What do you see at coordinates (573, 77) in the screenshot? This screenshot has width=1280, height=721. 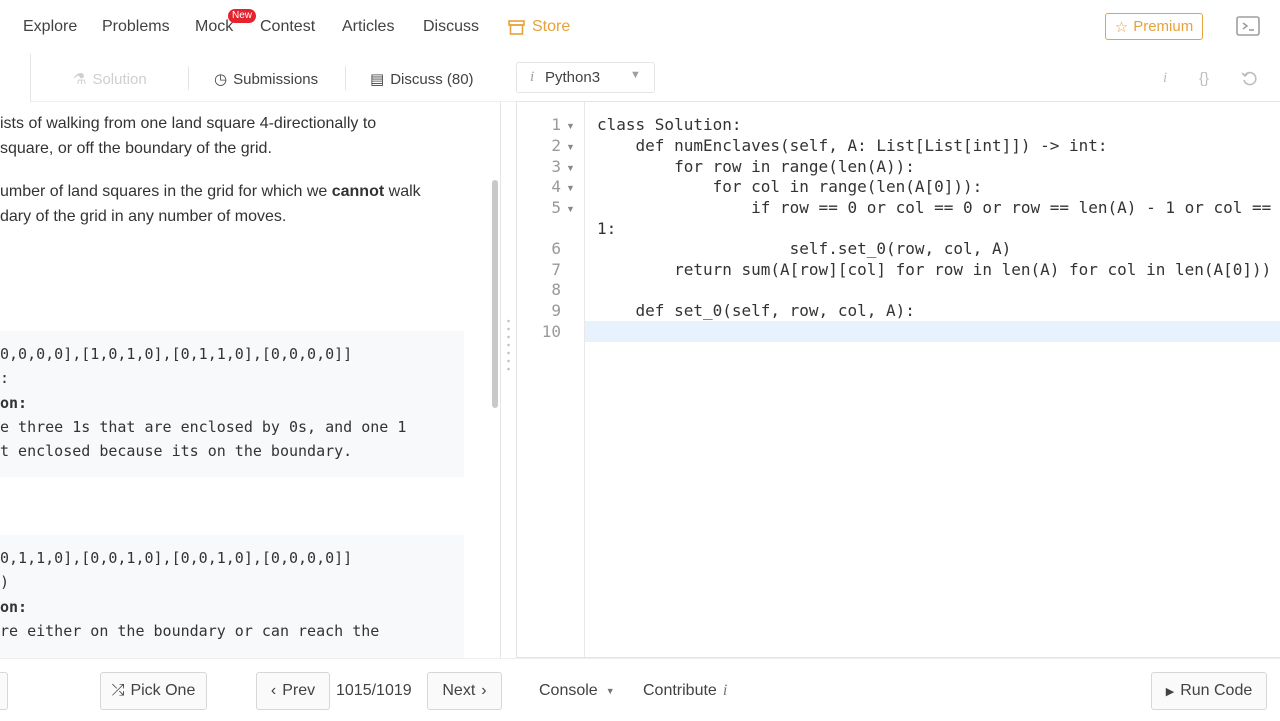 I see `language-label: Python3` at bounding box center [573, 77].